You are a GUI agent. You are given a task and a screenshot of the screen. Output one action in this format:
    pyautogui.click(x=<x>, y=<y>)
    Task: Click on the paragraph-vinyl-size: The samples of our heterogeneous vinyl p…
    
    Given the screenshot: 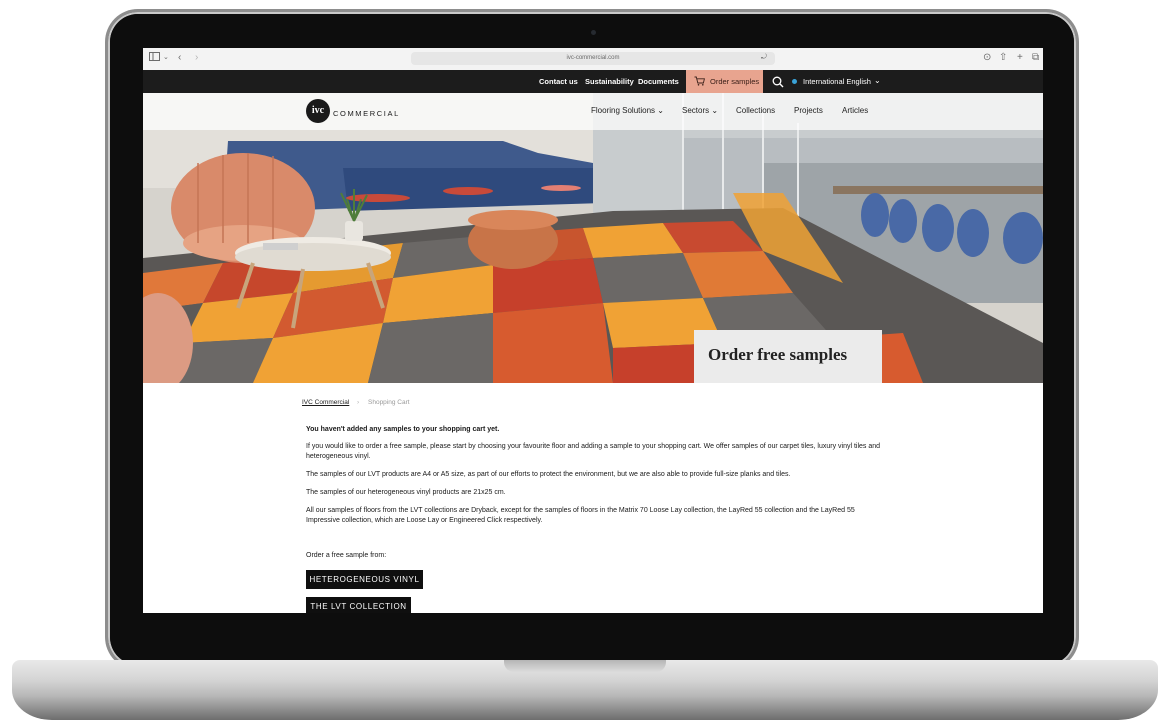 What is the action you would take?
    pyautogui.click(x=406, y=492)
    